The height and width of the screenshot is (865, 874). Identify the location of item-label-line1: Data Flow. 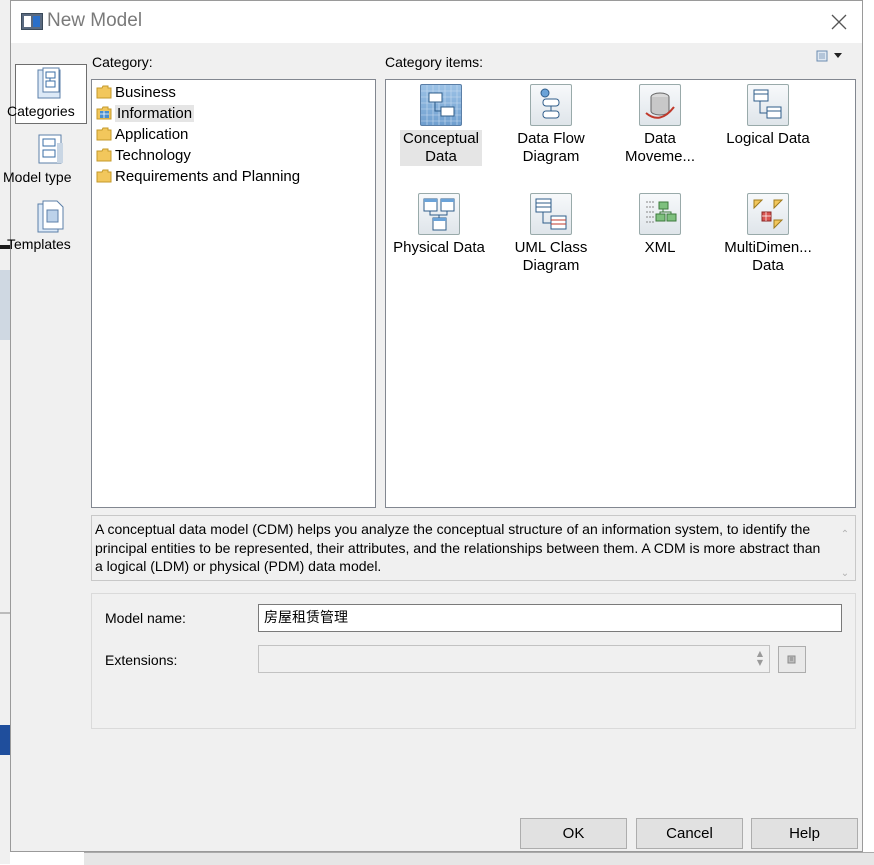
(551, 138).